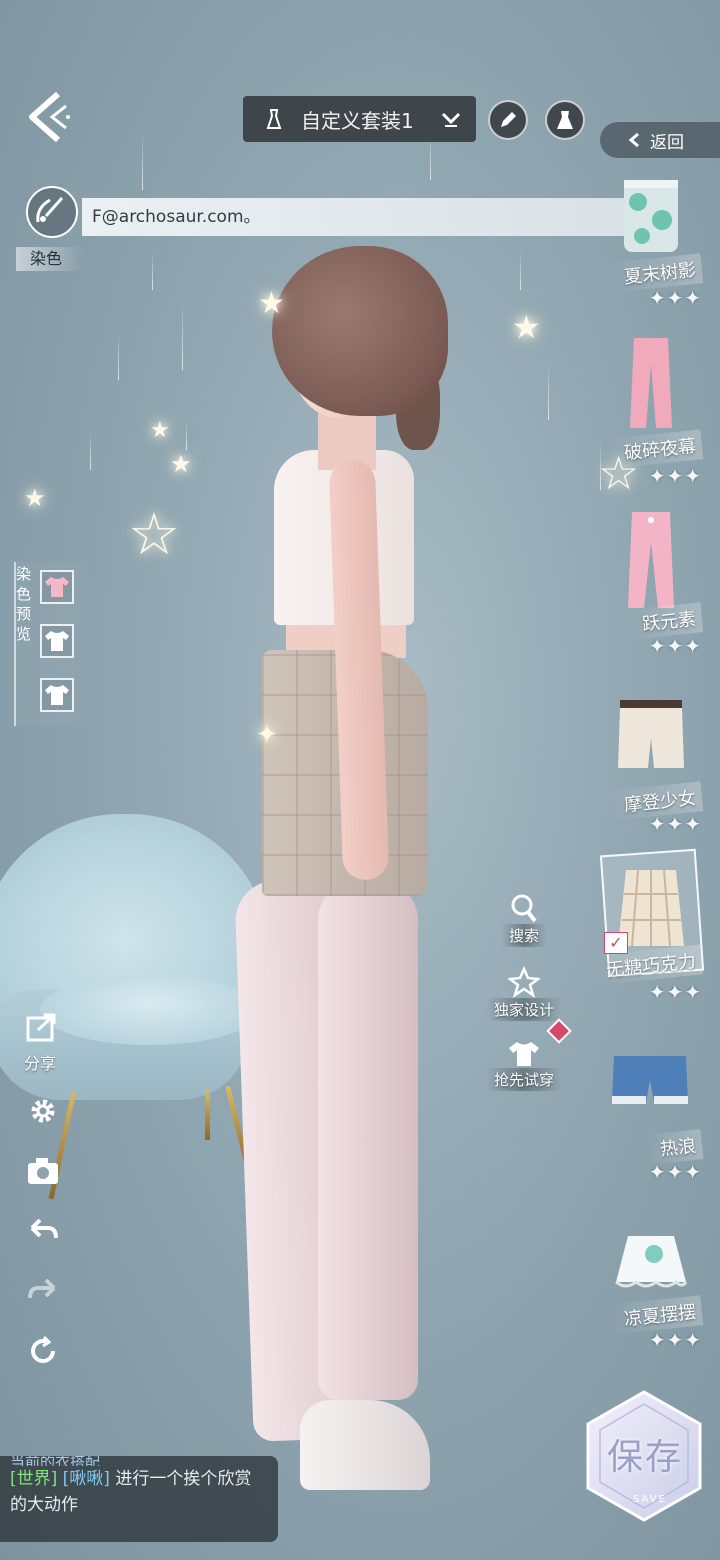 The height and width of the screenshot is (1560, 720). Describe the element at coordinates (523, 1079) in the screenshot. I see `try-first-label: 抢先试穿` at that location.